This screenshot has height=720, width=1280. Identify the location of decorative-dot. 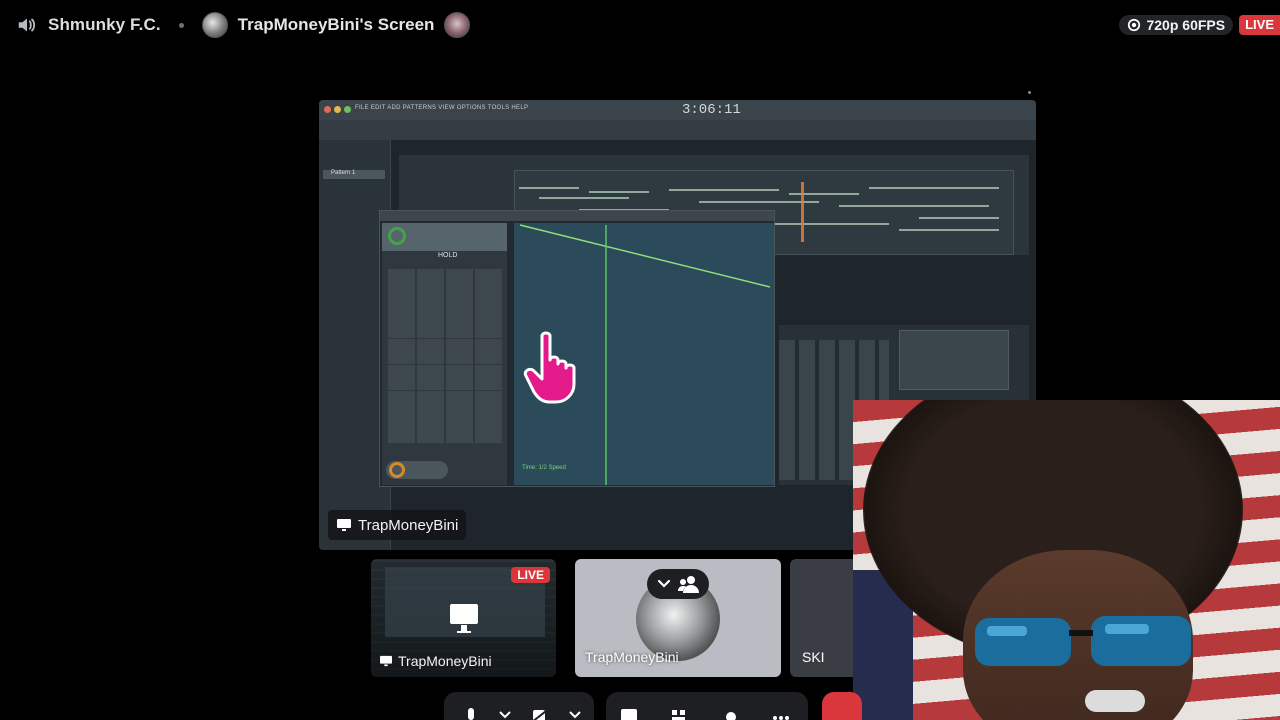
(1029, 92).